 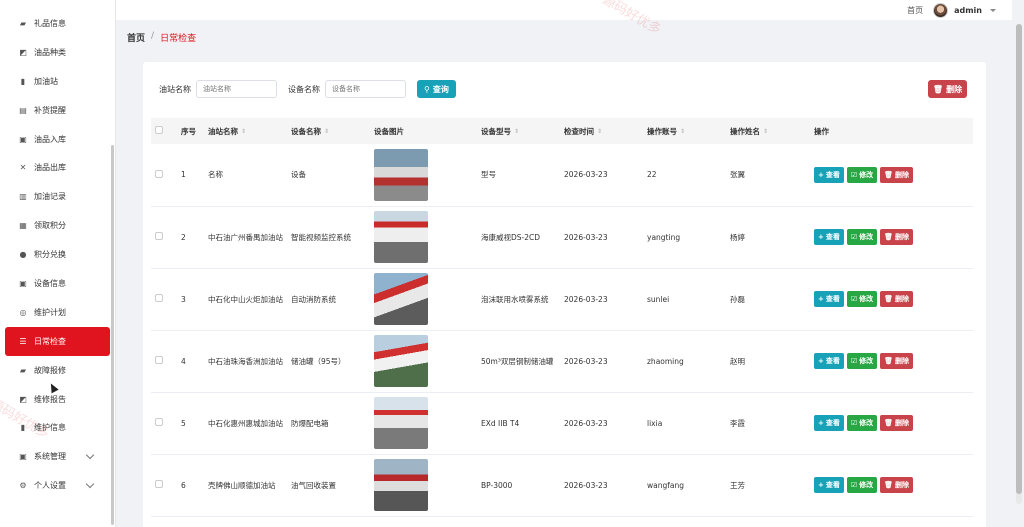 What do you see at coordinates (993, 10) in the screenshot?
I see `caret-down-icon` at bounding box center [993, 10].